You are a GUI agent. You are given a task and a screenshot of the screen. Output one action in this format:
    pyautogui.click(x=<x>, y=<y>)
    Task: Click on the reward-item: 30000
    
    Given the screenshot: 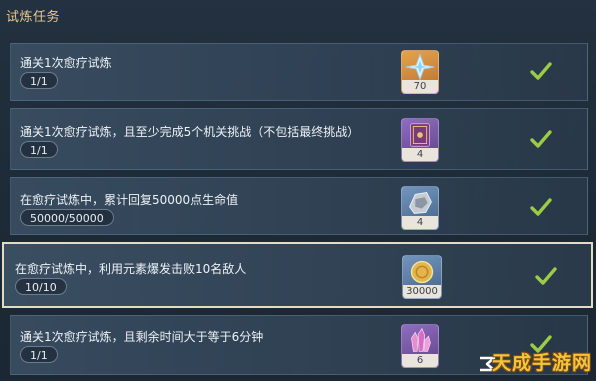 What is the action you would take?
    pyautogui.click(x=422, y=277)
    